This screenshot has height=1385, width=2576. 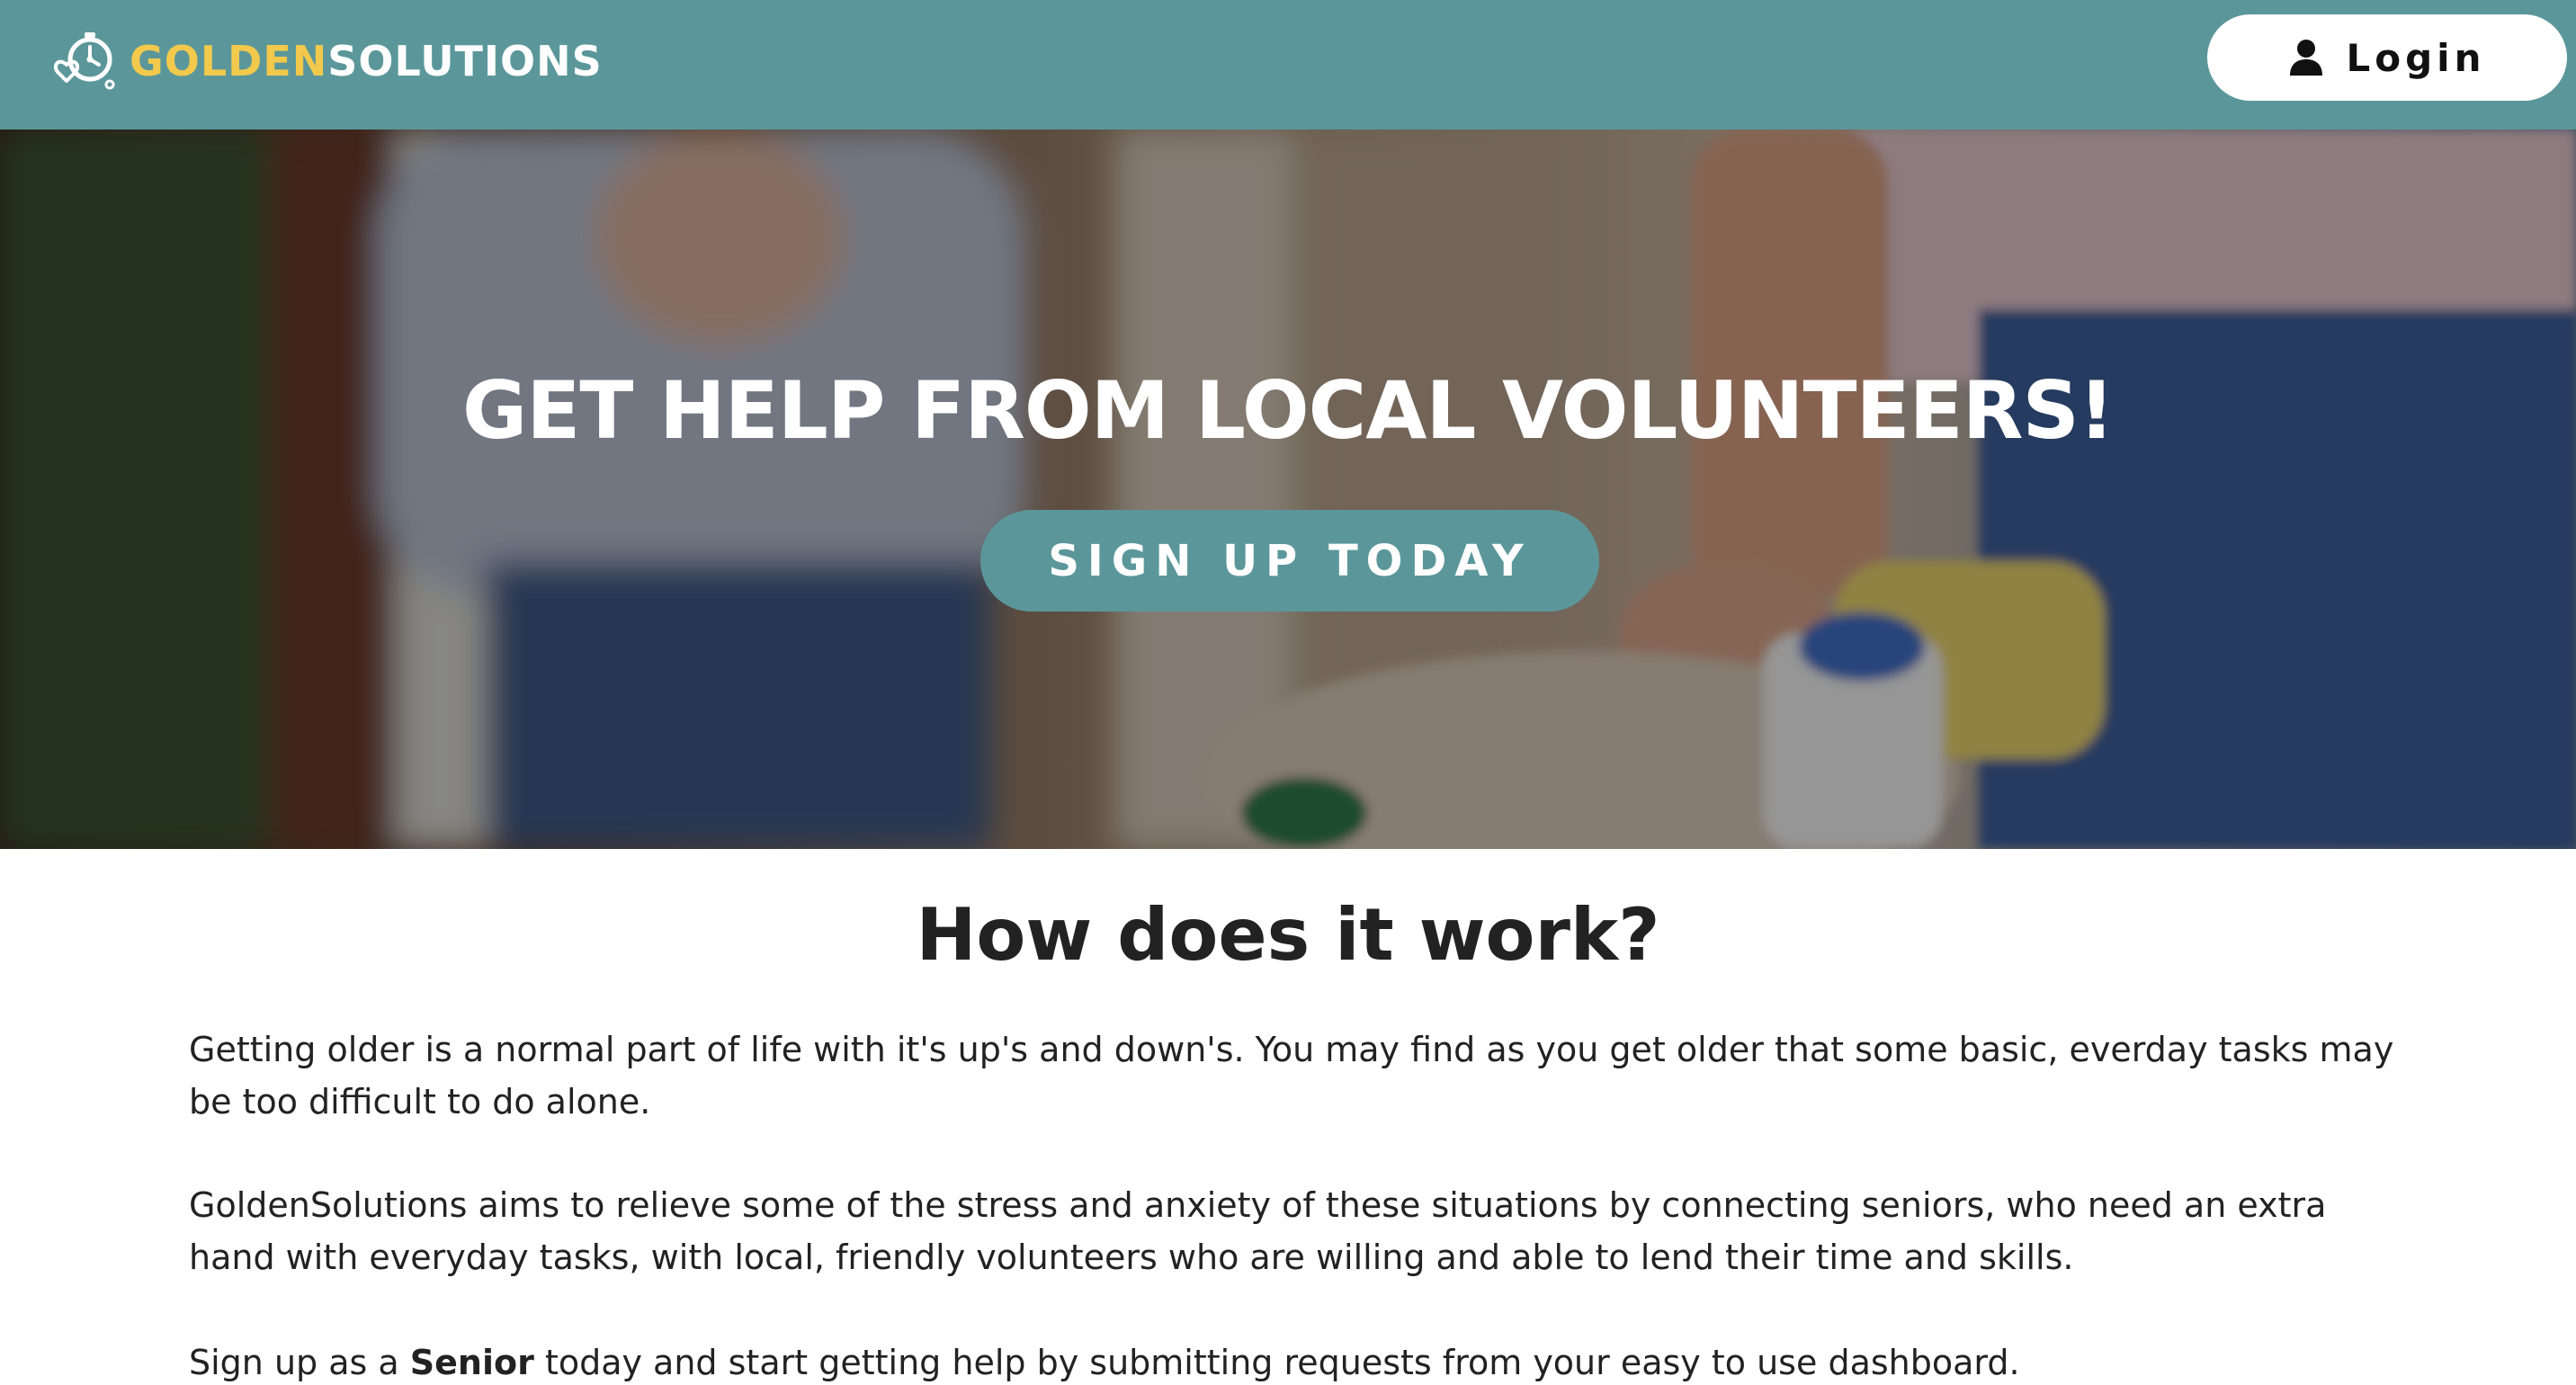 What do you see at coordinates (1288, 411) in the screenshot?
I see `hero-title: GET HELP FROM LOCAL VOLUNTEERS!` at bounding box center [1288, 411].